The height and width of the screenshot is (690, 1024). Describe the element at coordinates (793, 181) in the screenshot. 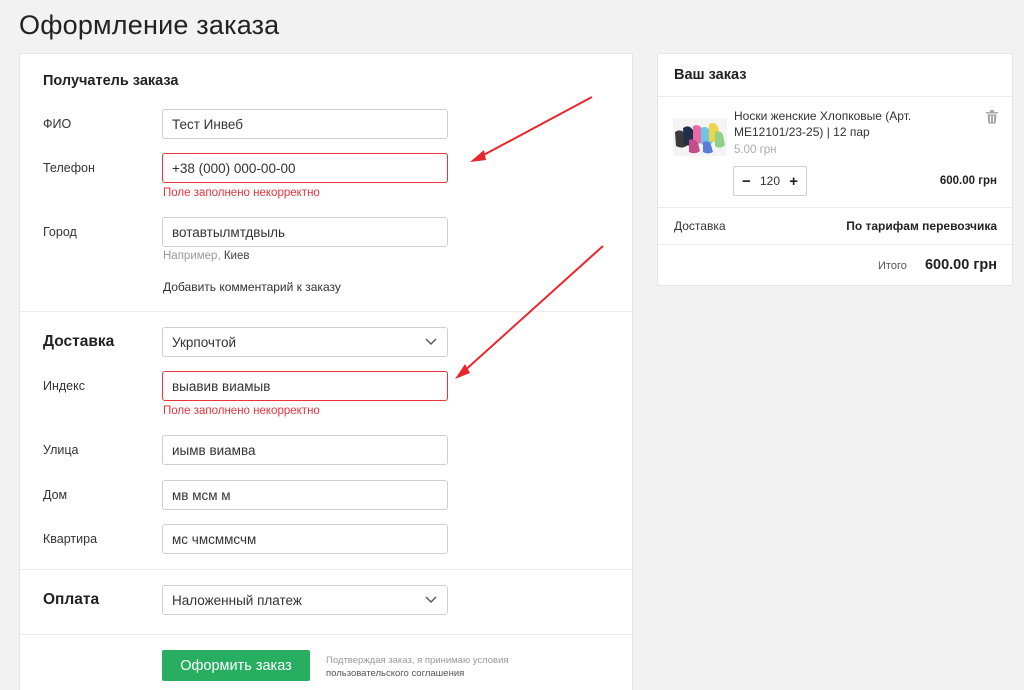

I see `plus-icon: +` at that location.